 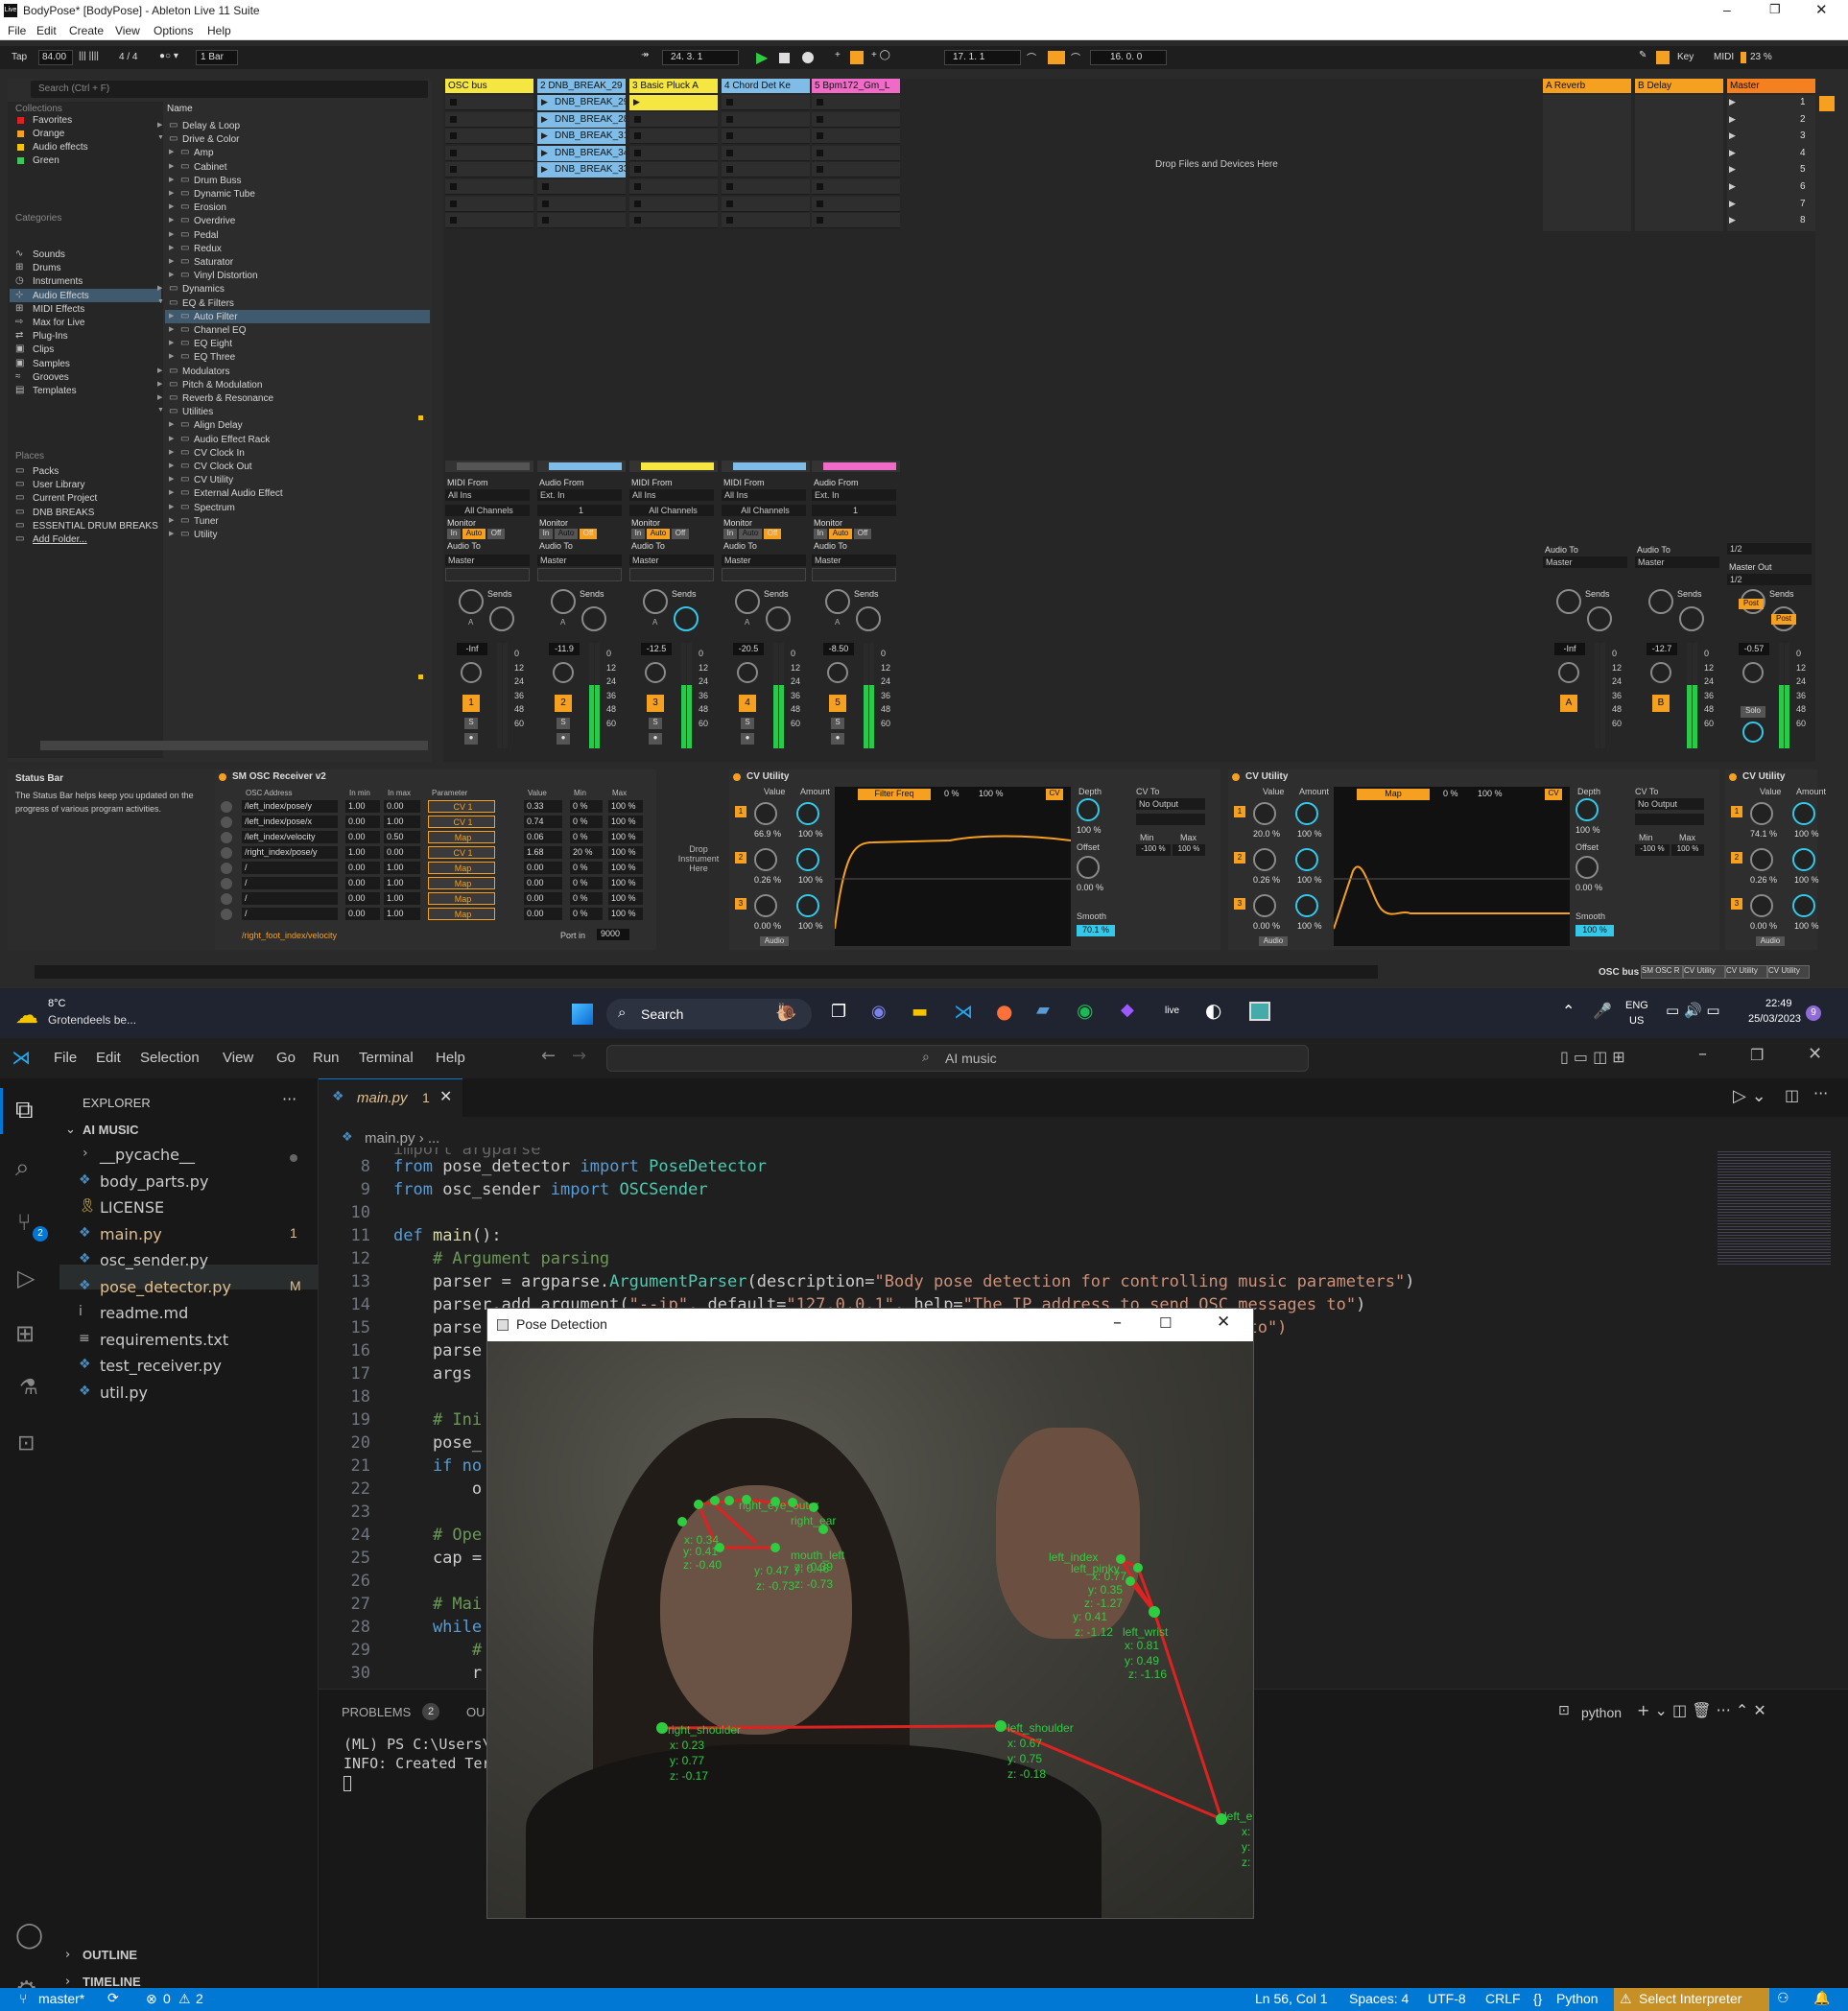 What do you see at coordinates (1774, 1207) in the screenshot?
I see `minimap` at bounding box center [1774, 1207].